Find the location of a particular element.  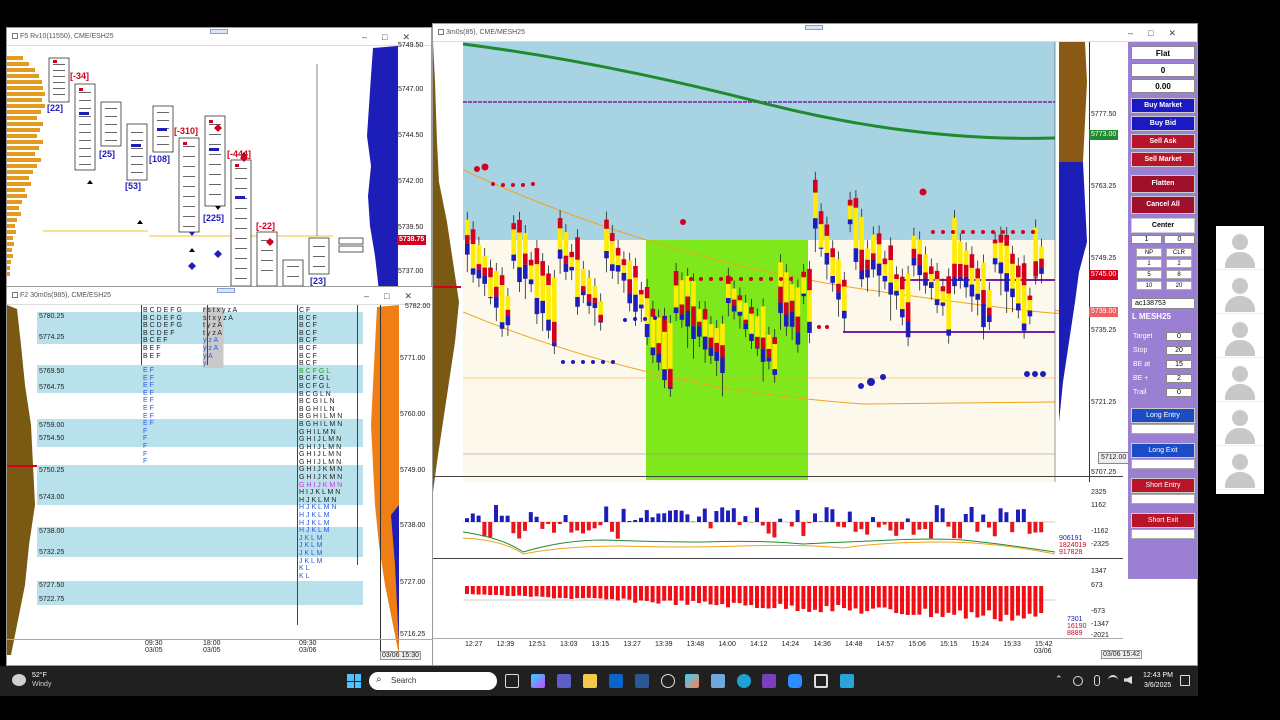

network-icon is located at coordinates (1078, 681).